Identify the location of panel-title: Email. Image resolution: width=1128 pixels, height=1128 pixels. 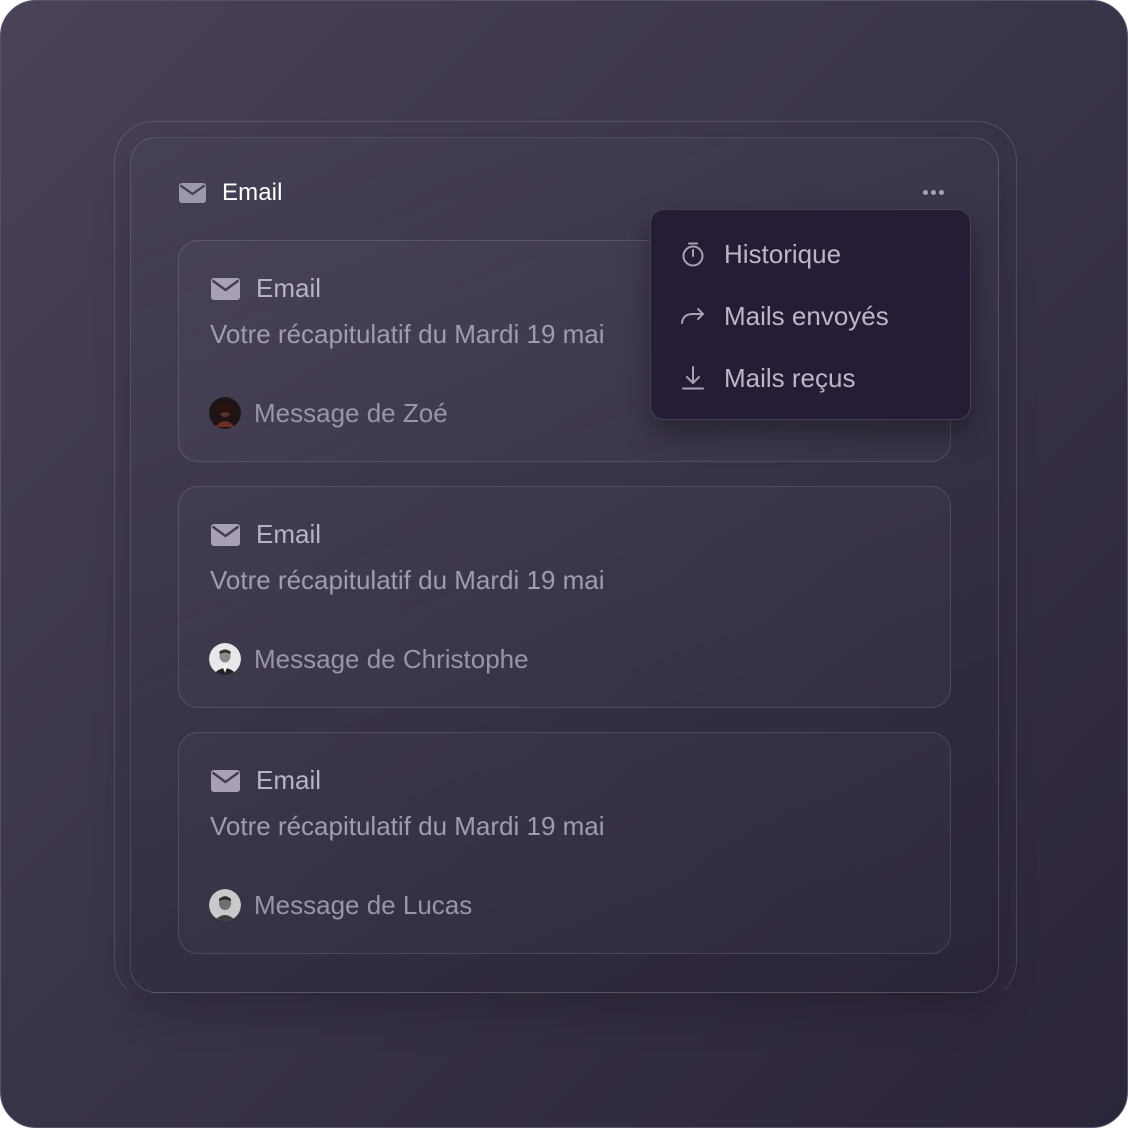
(252, 192).